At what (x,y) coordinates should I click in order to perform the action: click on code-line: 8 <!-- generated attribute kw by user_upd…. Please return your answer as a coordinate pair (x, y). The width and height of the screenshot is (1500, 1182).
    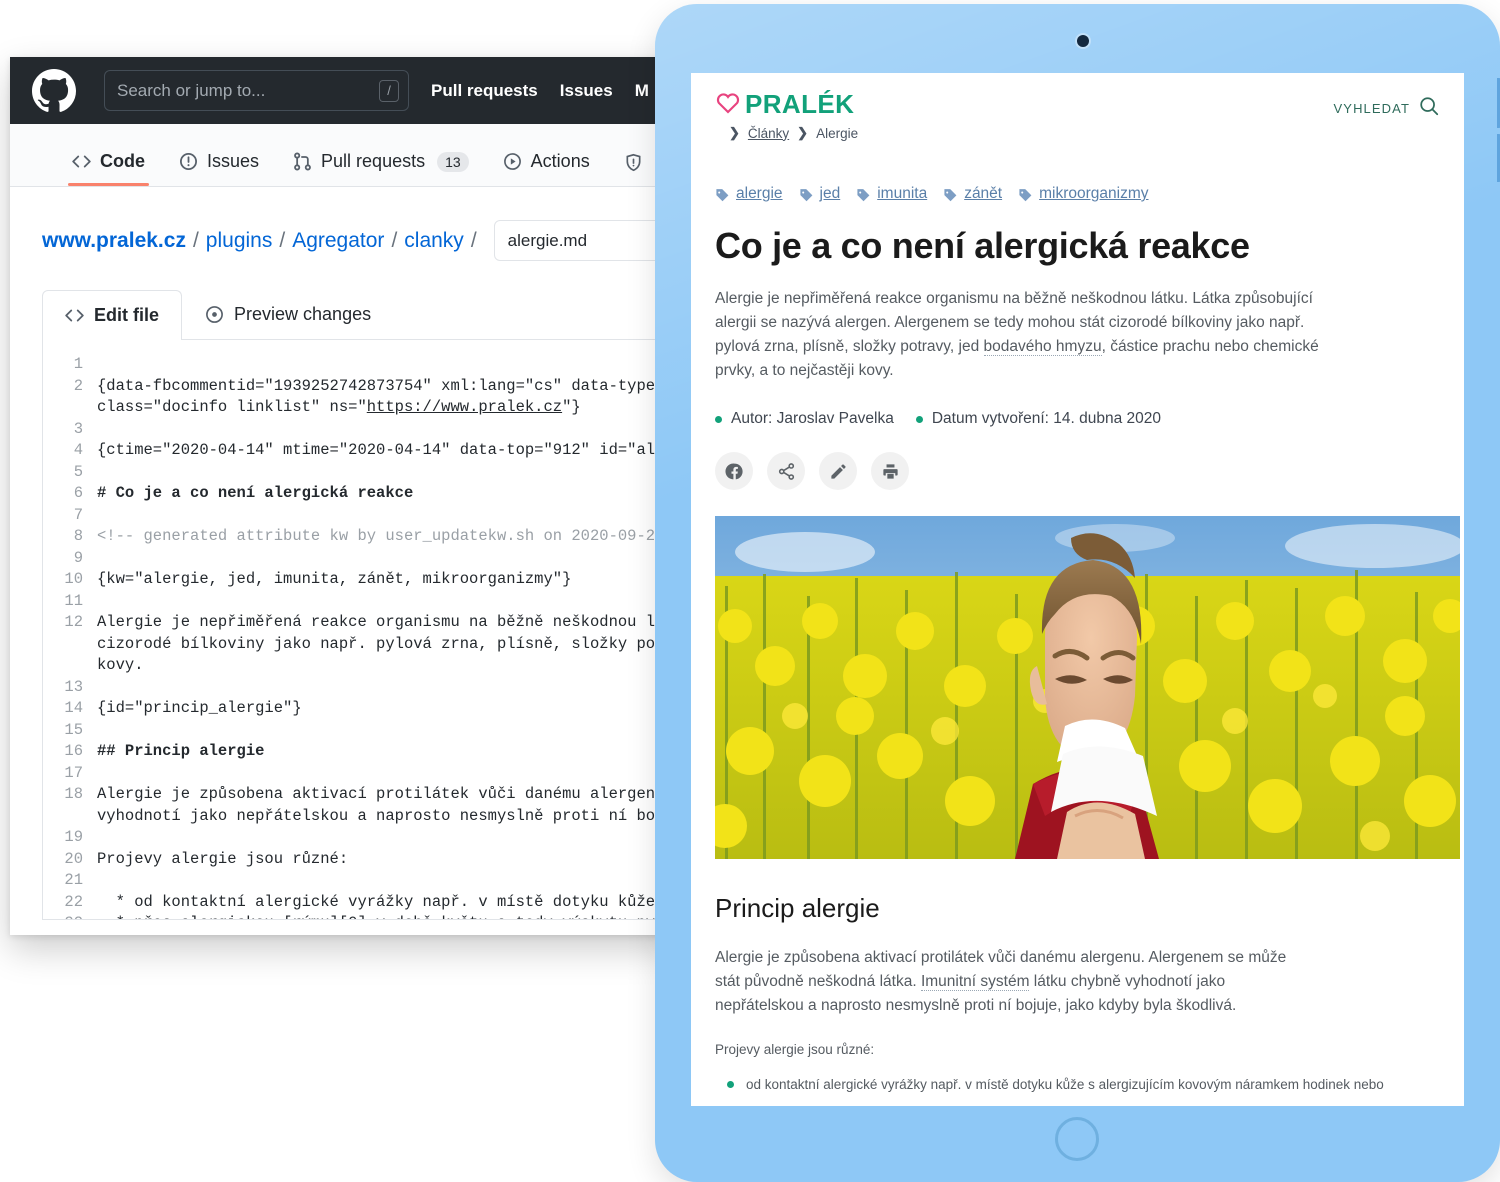
    Looking at the image, I should click on (350, 537).